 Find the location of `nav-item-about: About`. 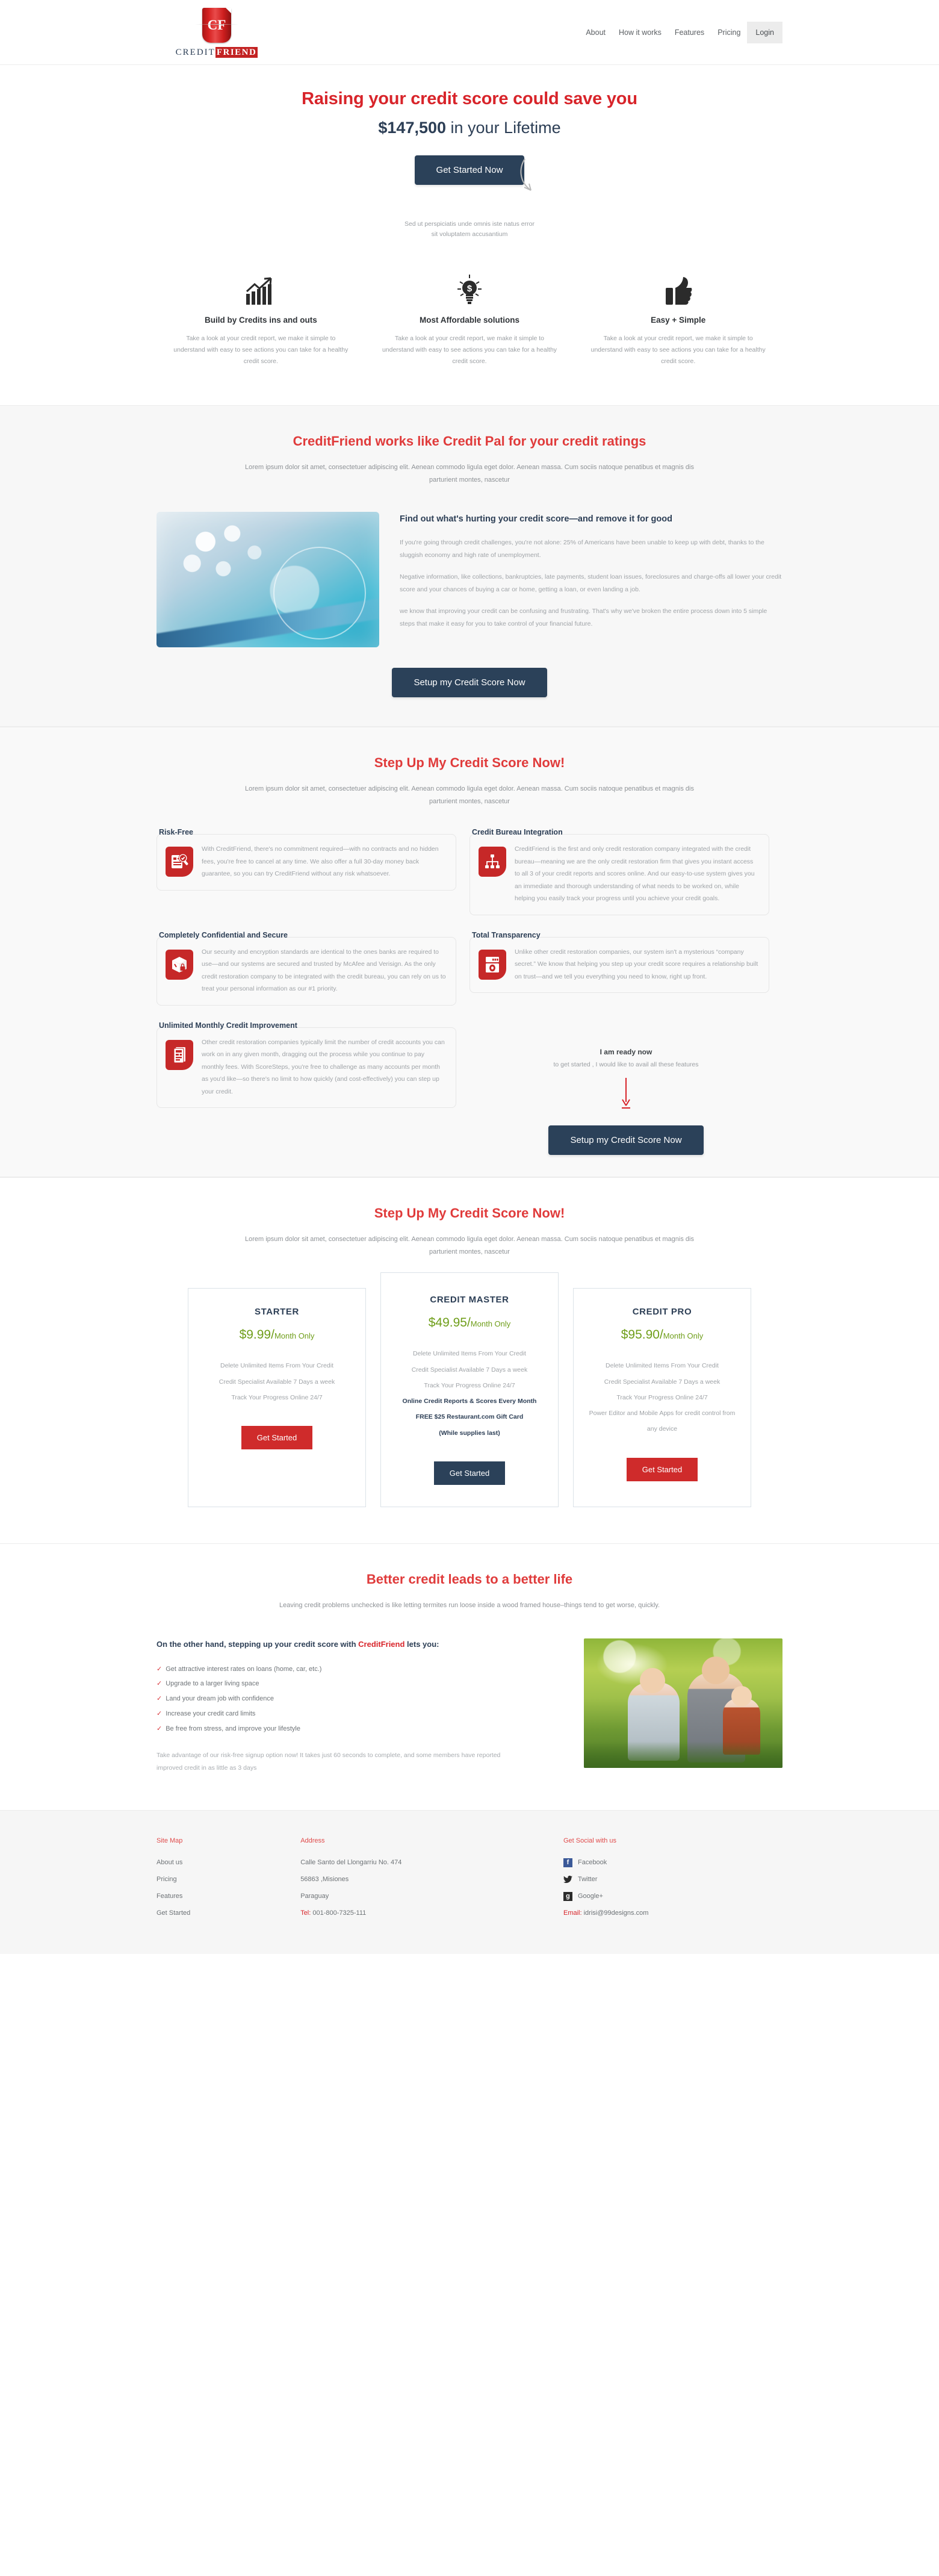

nav-item-about: About is located at coordinates (595, 33).